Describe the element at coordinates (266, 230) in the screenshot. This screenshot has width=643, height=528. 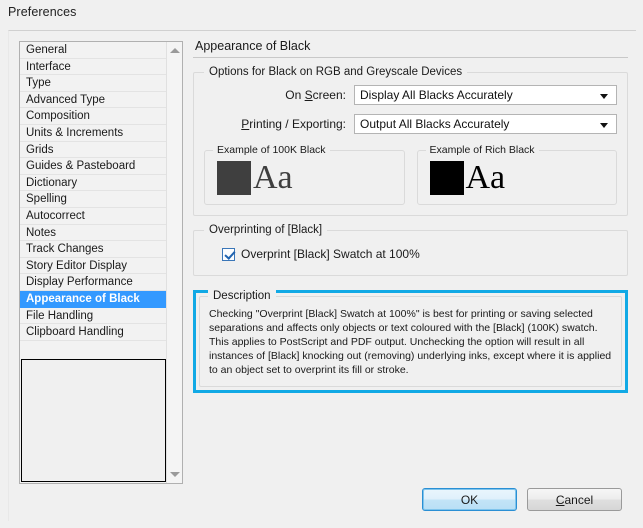
I see `overprinting-group-legend: Overprinting of [Black]` at that location.